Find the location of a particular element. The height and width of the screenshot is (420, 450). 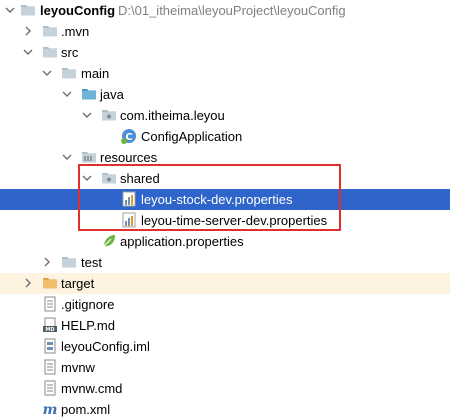

tree-item-time-properties: leyou-time-server-dev.properties is located at coordinates (225, 220).